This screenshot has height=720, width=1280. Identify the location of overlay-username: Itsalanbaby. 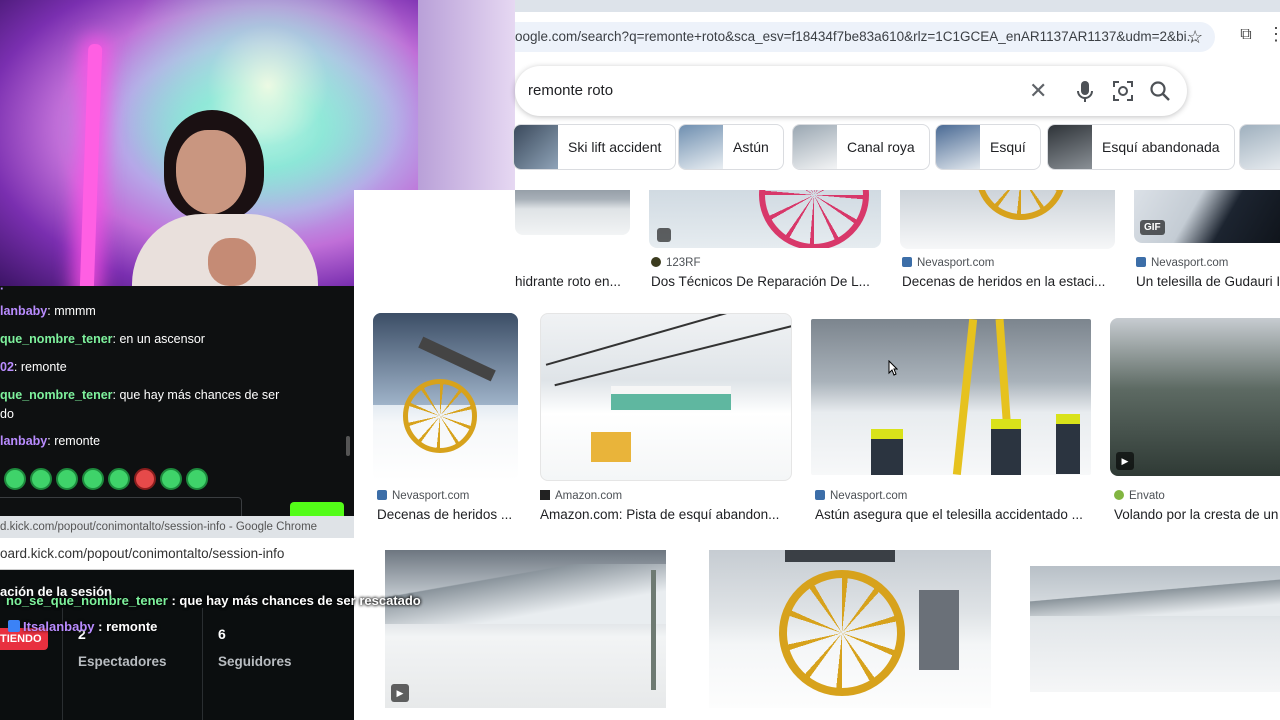
(59, 626).